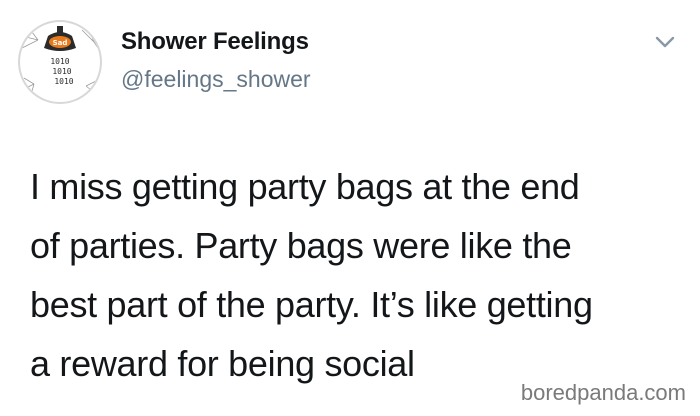 The width and height of the screenshot is (700, 416). Describe the element at coordinates (61, 71) in the screenshot. I see `avatar-drops-row-2: 1010` at that location.